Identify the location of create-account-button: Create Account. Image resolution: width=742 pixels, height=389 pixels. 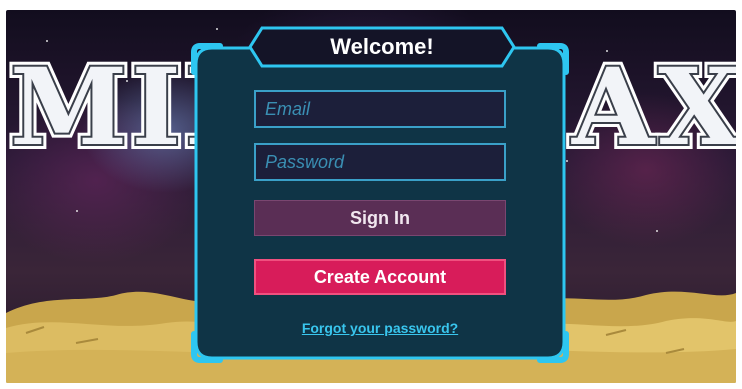
(380, 277).